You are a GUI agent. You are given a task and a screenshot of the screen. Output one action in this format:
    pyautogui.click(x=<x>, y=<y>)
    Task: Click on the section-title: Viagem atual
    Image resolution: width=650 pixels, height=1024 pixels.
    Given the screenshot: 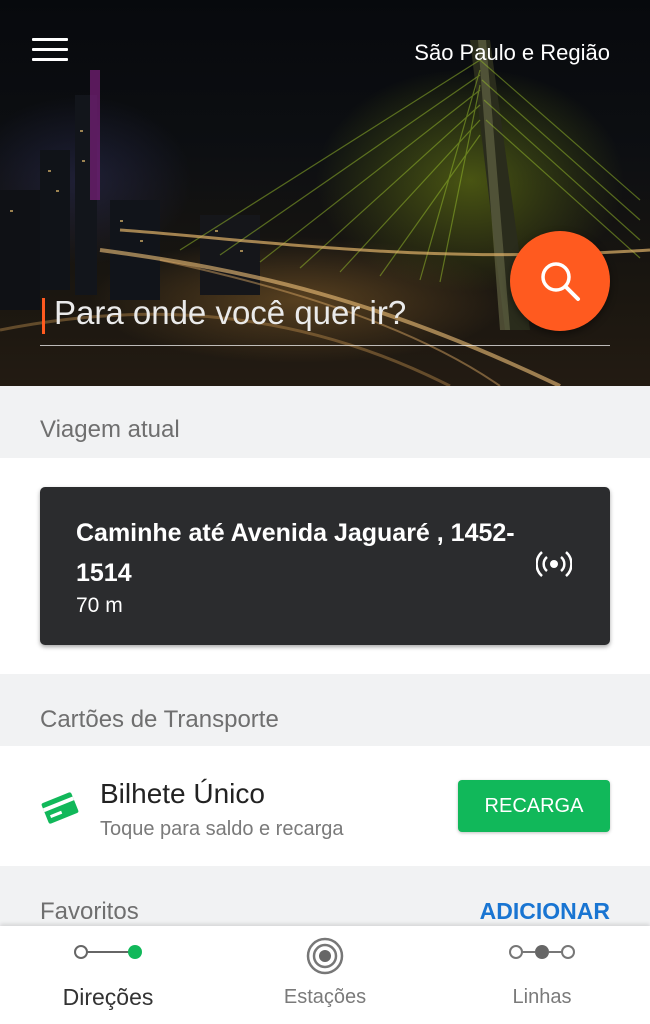 What is the action you would take?
    pyautogui.click(x=110, y=429)
    